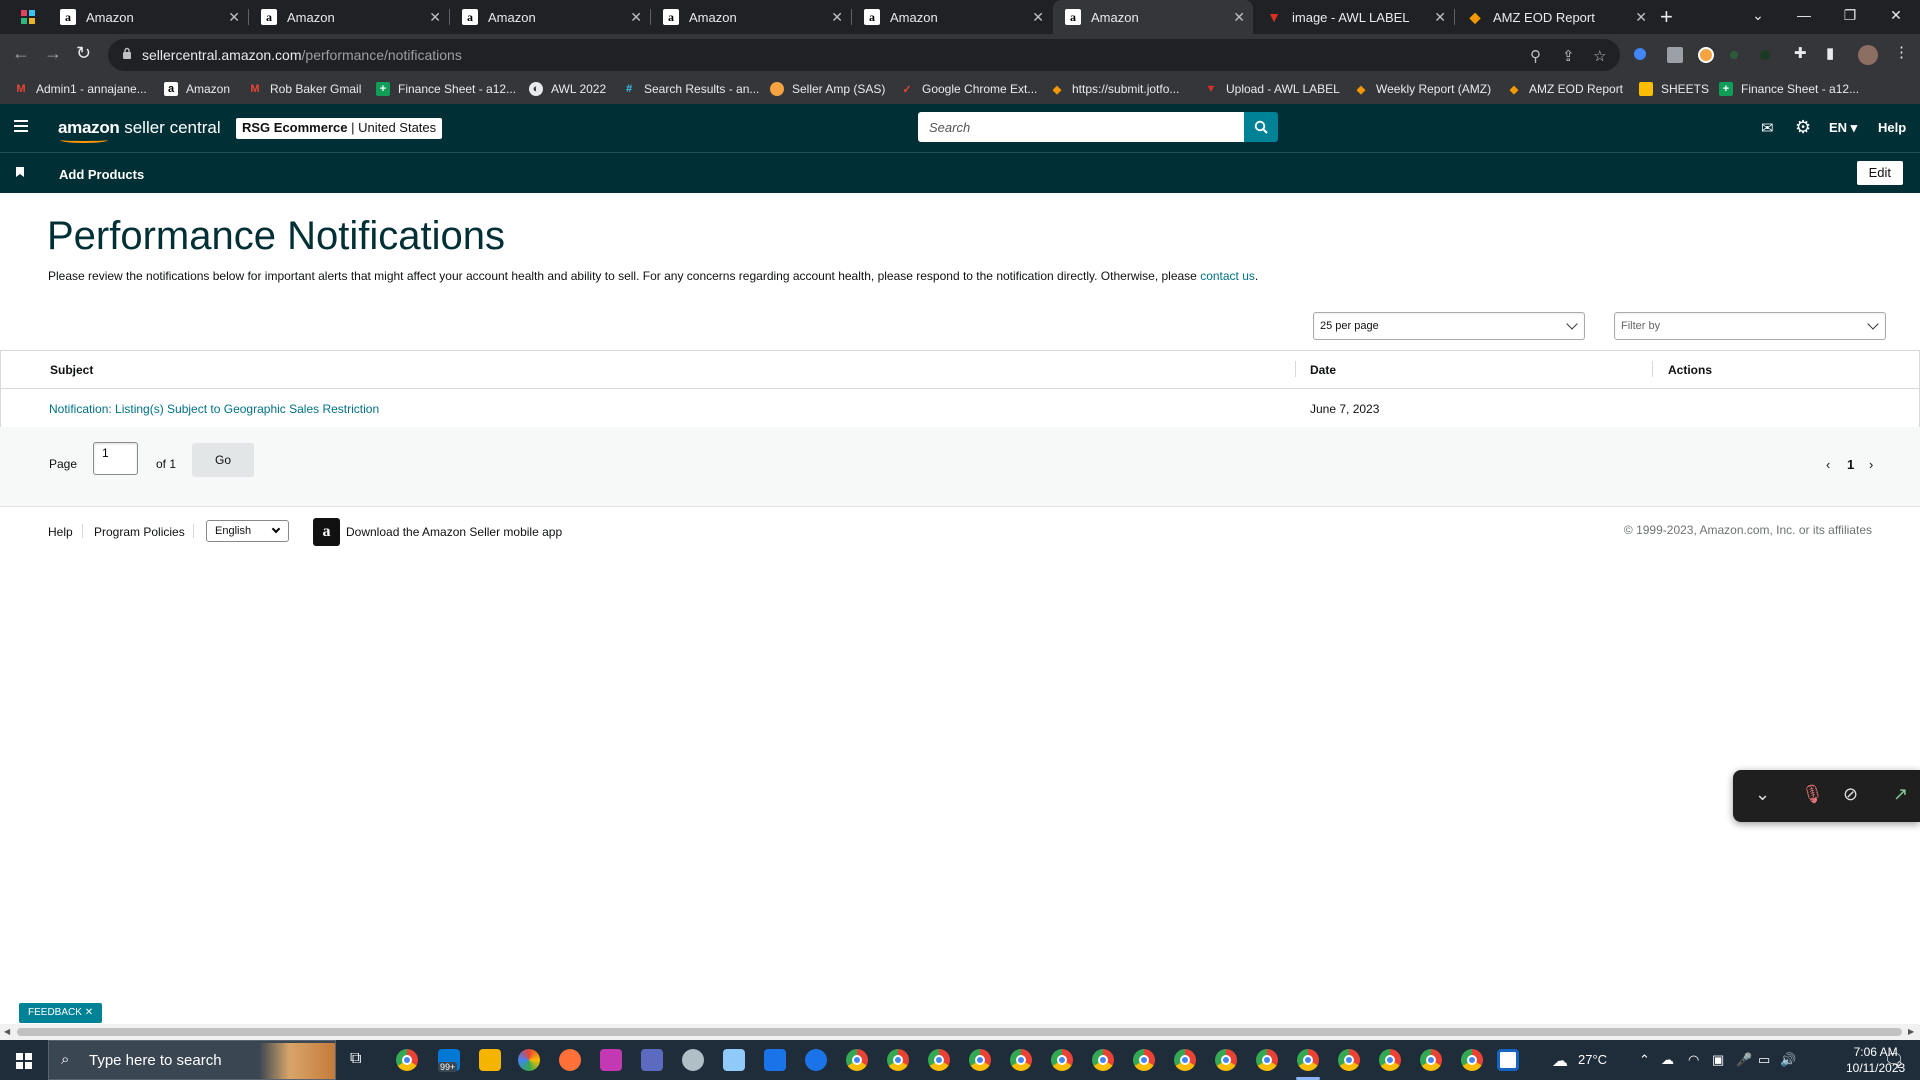  Describe the element at coordinates (1900, 794) in the screenshot. I see `open-external-icon: ↗` at that location.